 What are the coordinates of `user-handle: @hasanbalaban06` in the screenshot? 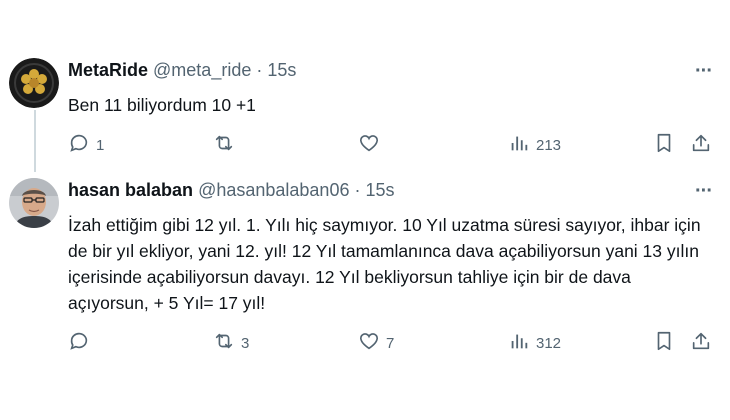 It's located at (273, 190).